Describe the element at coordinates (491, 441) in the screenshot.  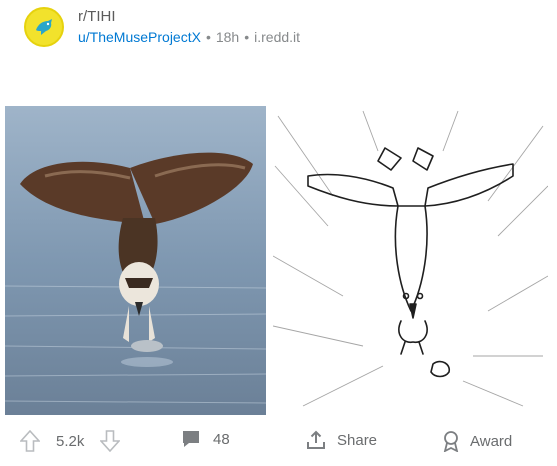
I see `award-label: Award` at that location.